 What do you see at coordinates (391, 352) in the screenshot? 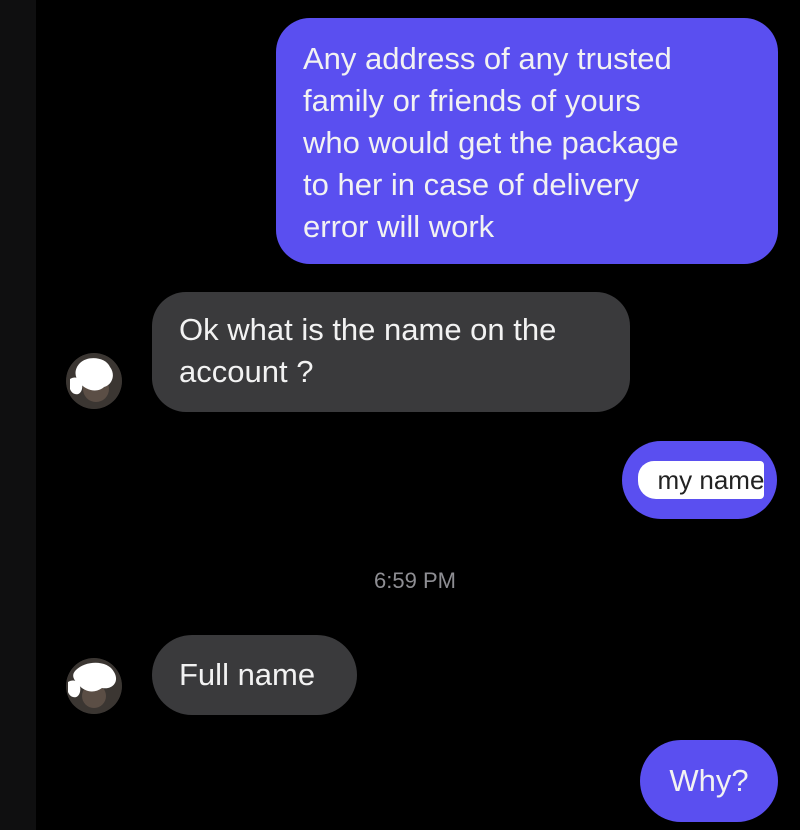
I see `incoming-message-bubble: Ok what is the name on the account ?` at bounding box center [391, 352].